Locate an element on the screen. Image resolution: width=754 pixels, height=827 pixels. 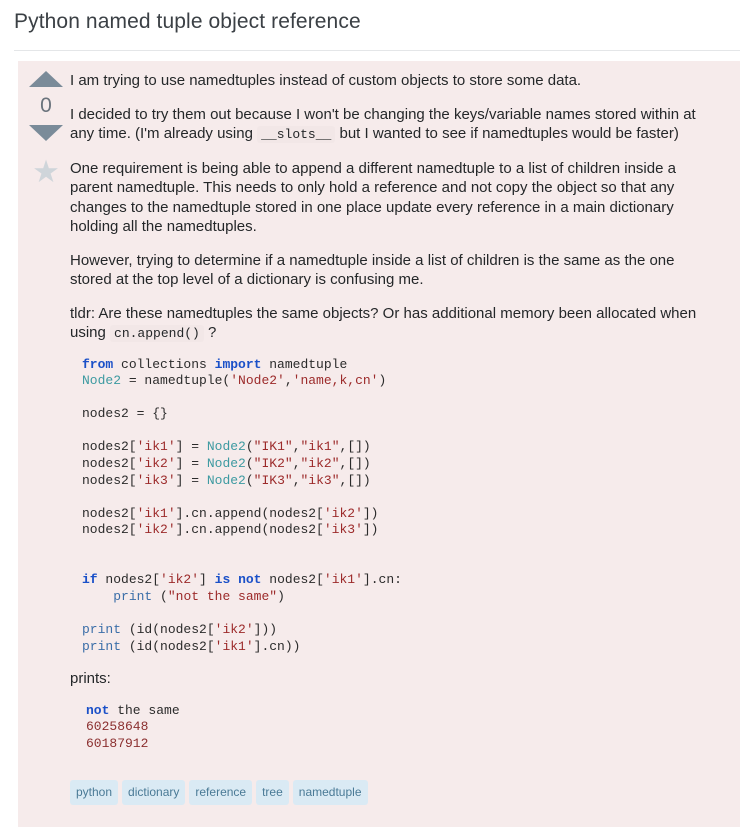
code-token: "not the same" is located at coordinates (222, 596).